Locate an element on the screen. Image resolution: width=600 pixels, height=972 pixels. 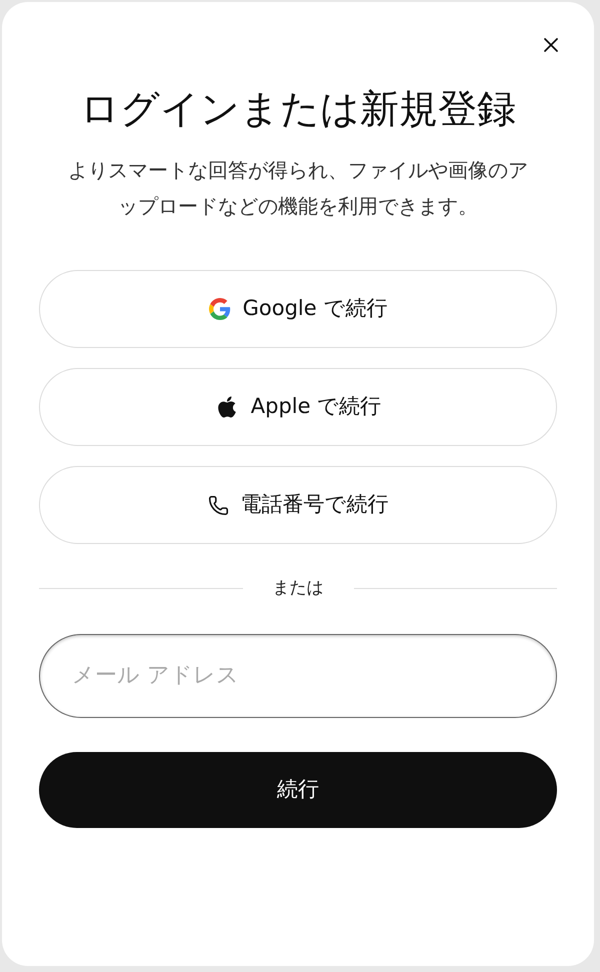
continue-with-provider-button: 電話番号で続行 is located at coordinates (298, 505).